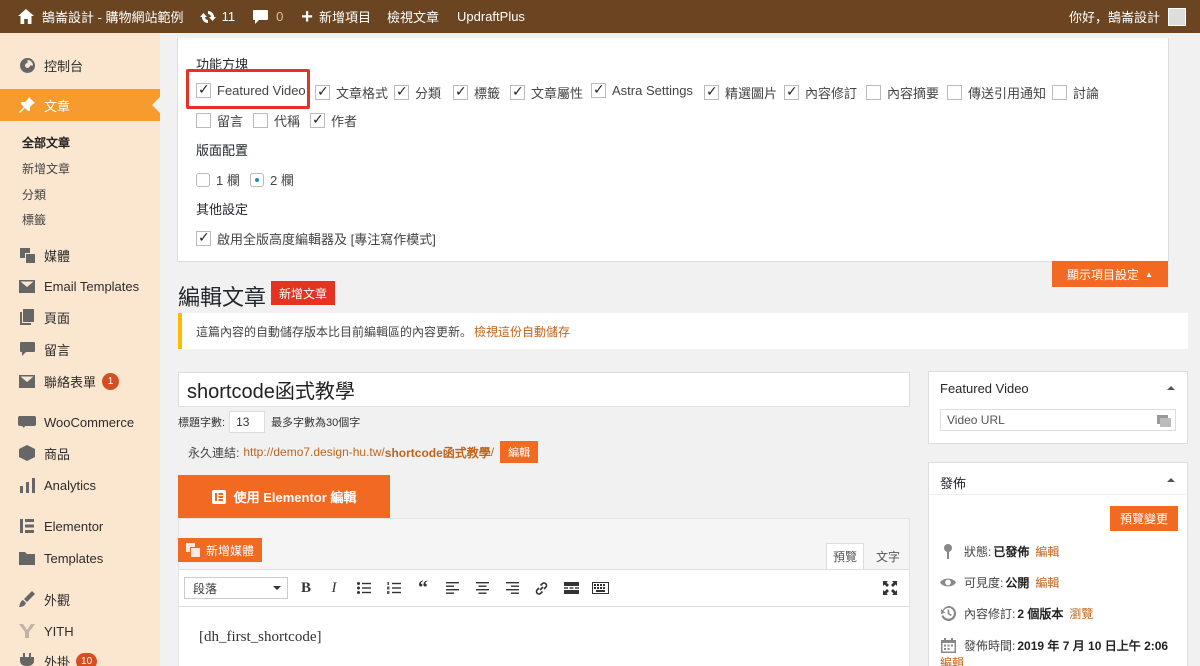  I want to click on browse-revisions-link: 瀏覽, so click(1081, 613).